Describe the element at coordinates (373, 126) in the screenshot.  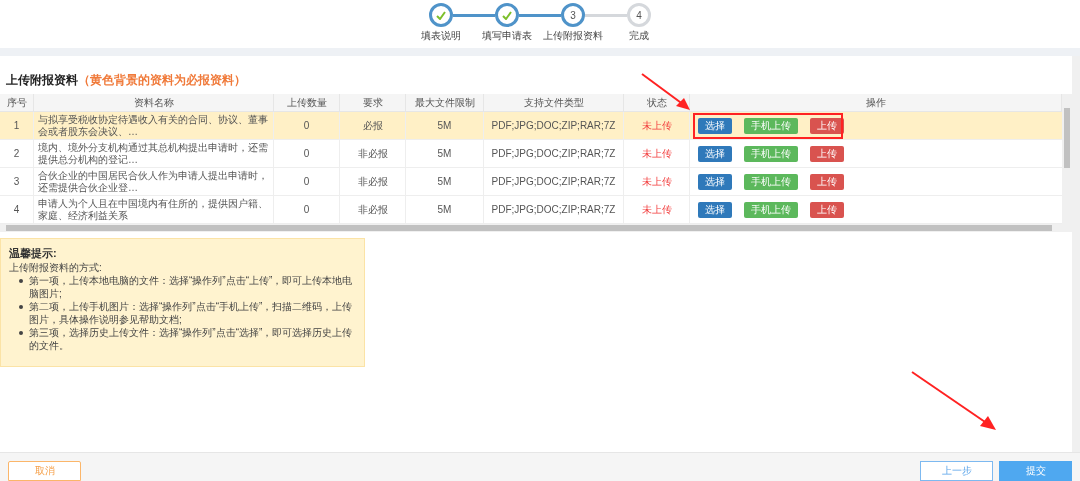
I see `table-cell: 必报` at that location.